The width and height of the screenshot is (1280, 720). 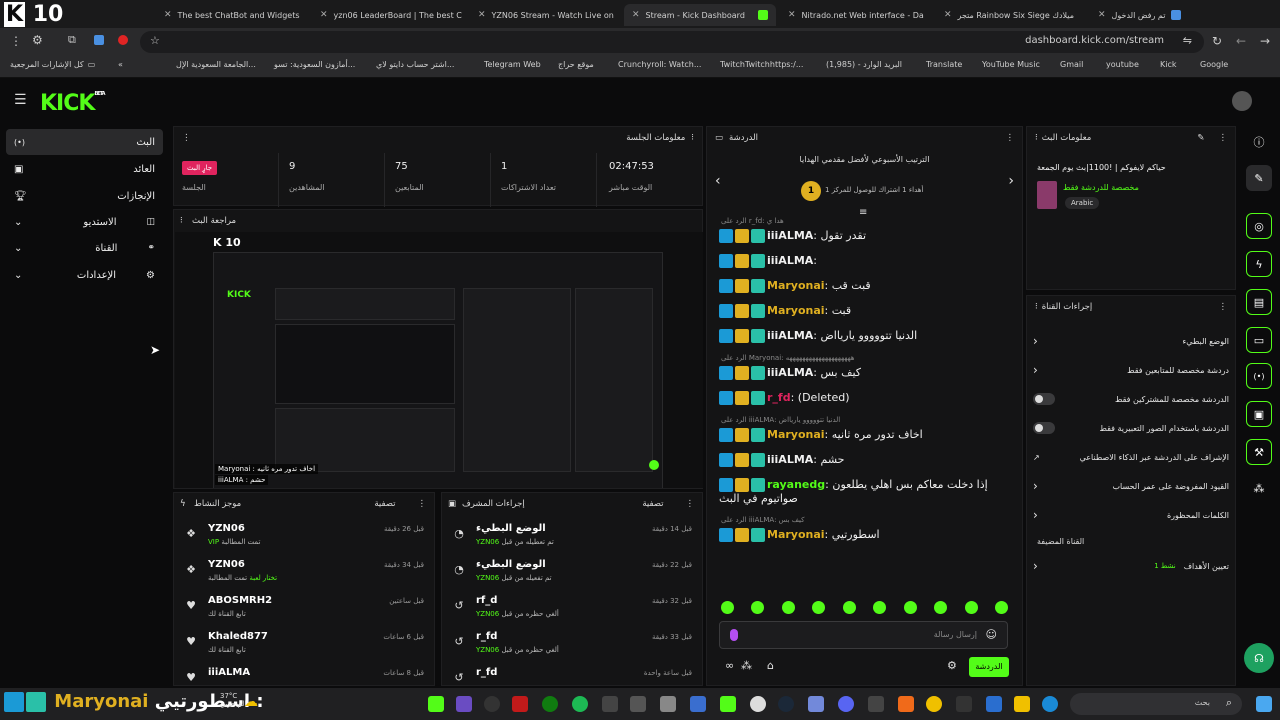 What do you see at coordinates (865, 286) in the screenshot?
I see `chat-message: Maryonai: قبت قب` at bounding box center [865, 286].